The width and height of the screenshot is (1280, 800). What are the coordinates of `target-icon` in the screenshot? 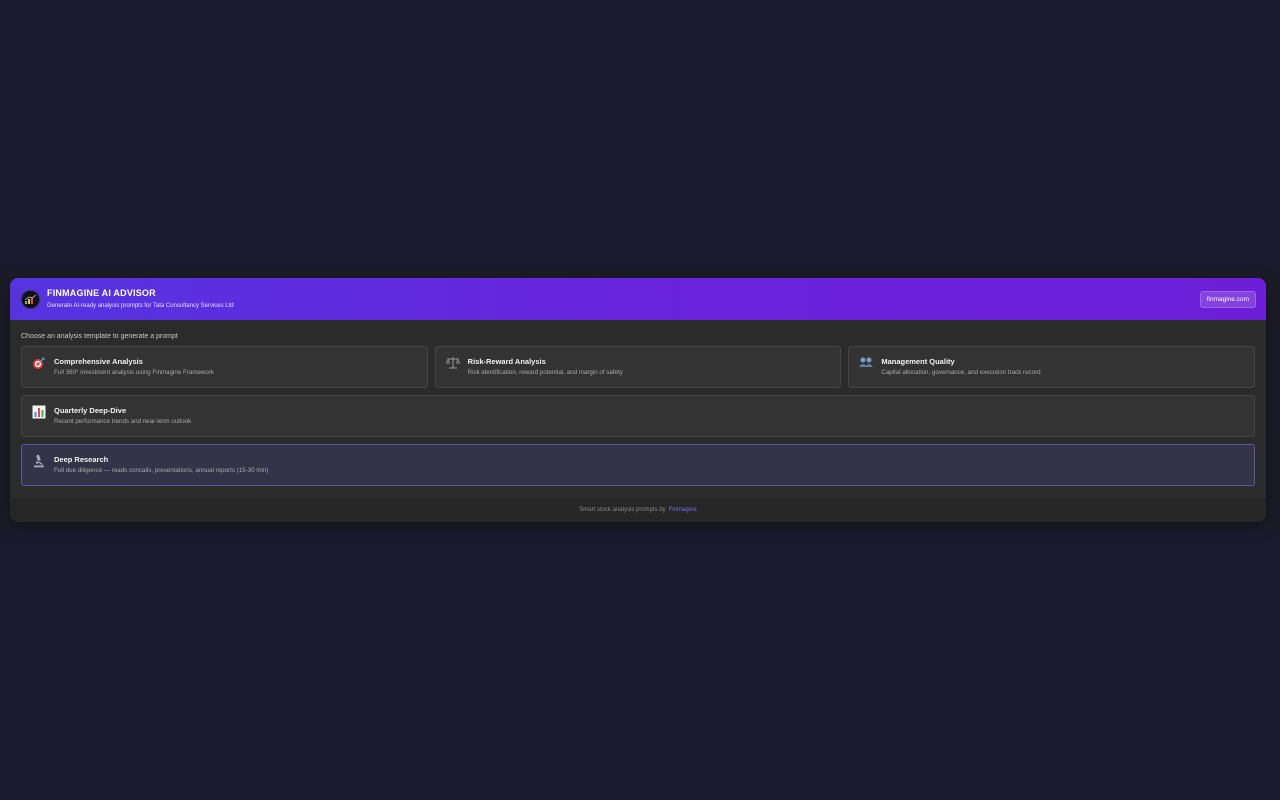 It's located at (39, 364).